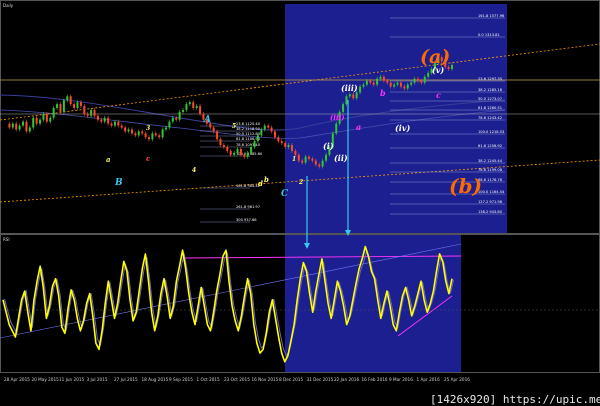 Image resolution: width=600 pixels, height=406 pixels. What do you see at coordinates (8, 5) in the screenshot?
I see `price-panel-caption: Daily` at bounding box center [8, 5].